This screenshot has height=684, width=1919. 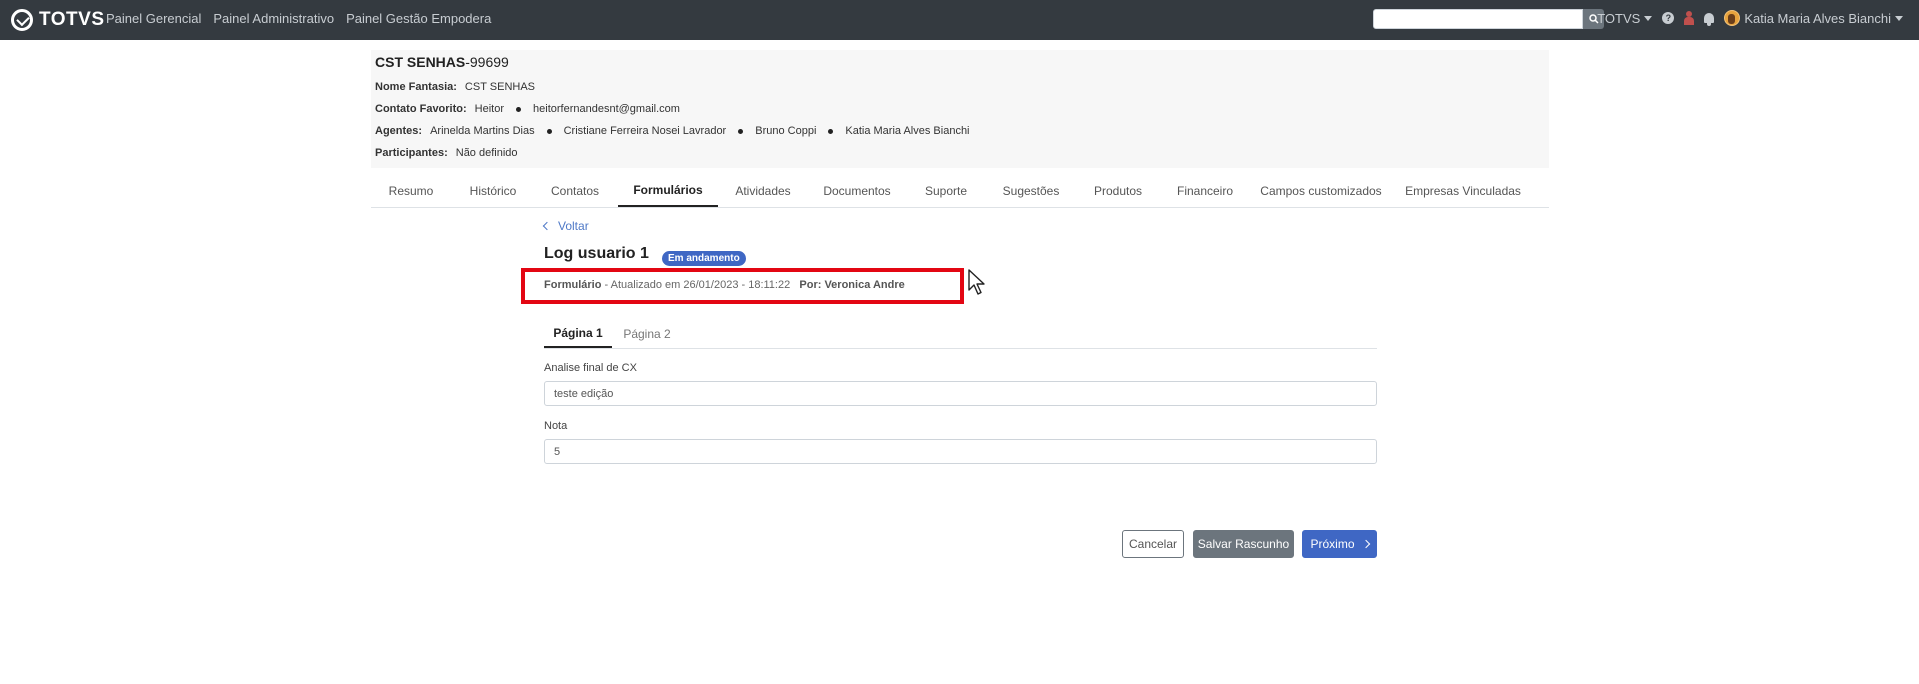 I want to click on totvs-logo: TOTVS, so click(x=58, y=20).